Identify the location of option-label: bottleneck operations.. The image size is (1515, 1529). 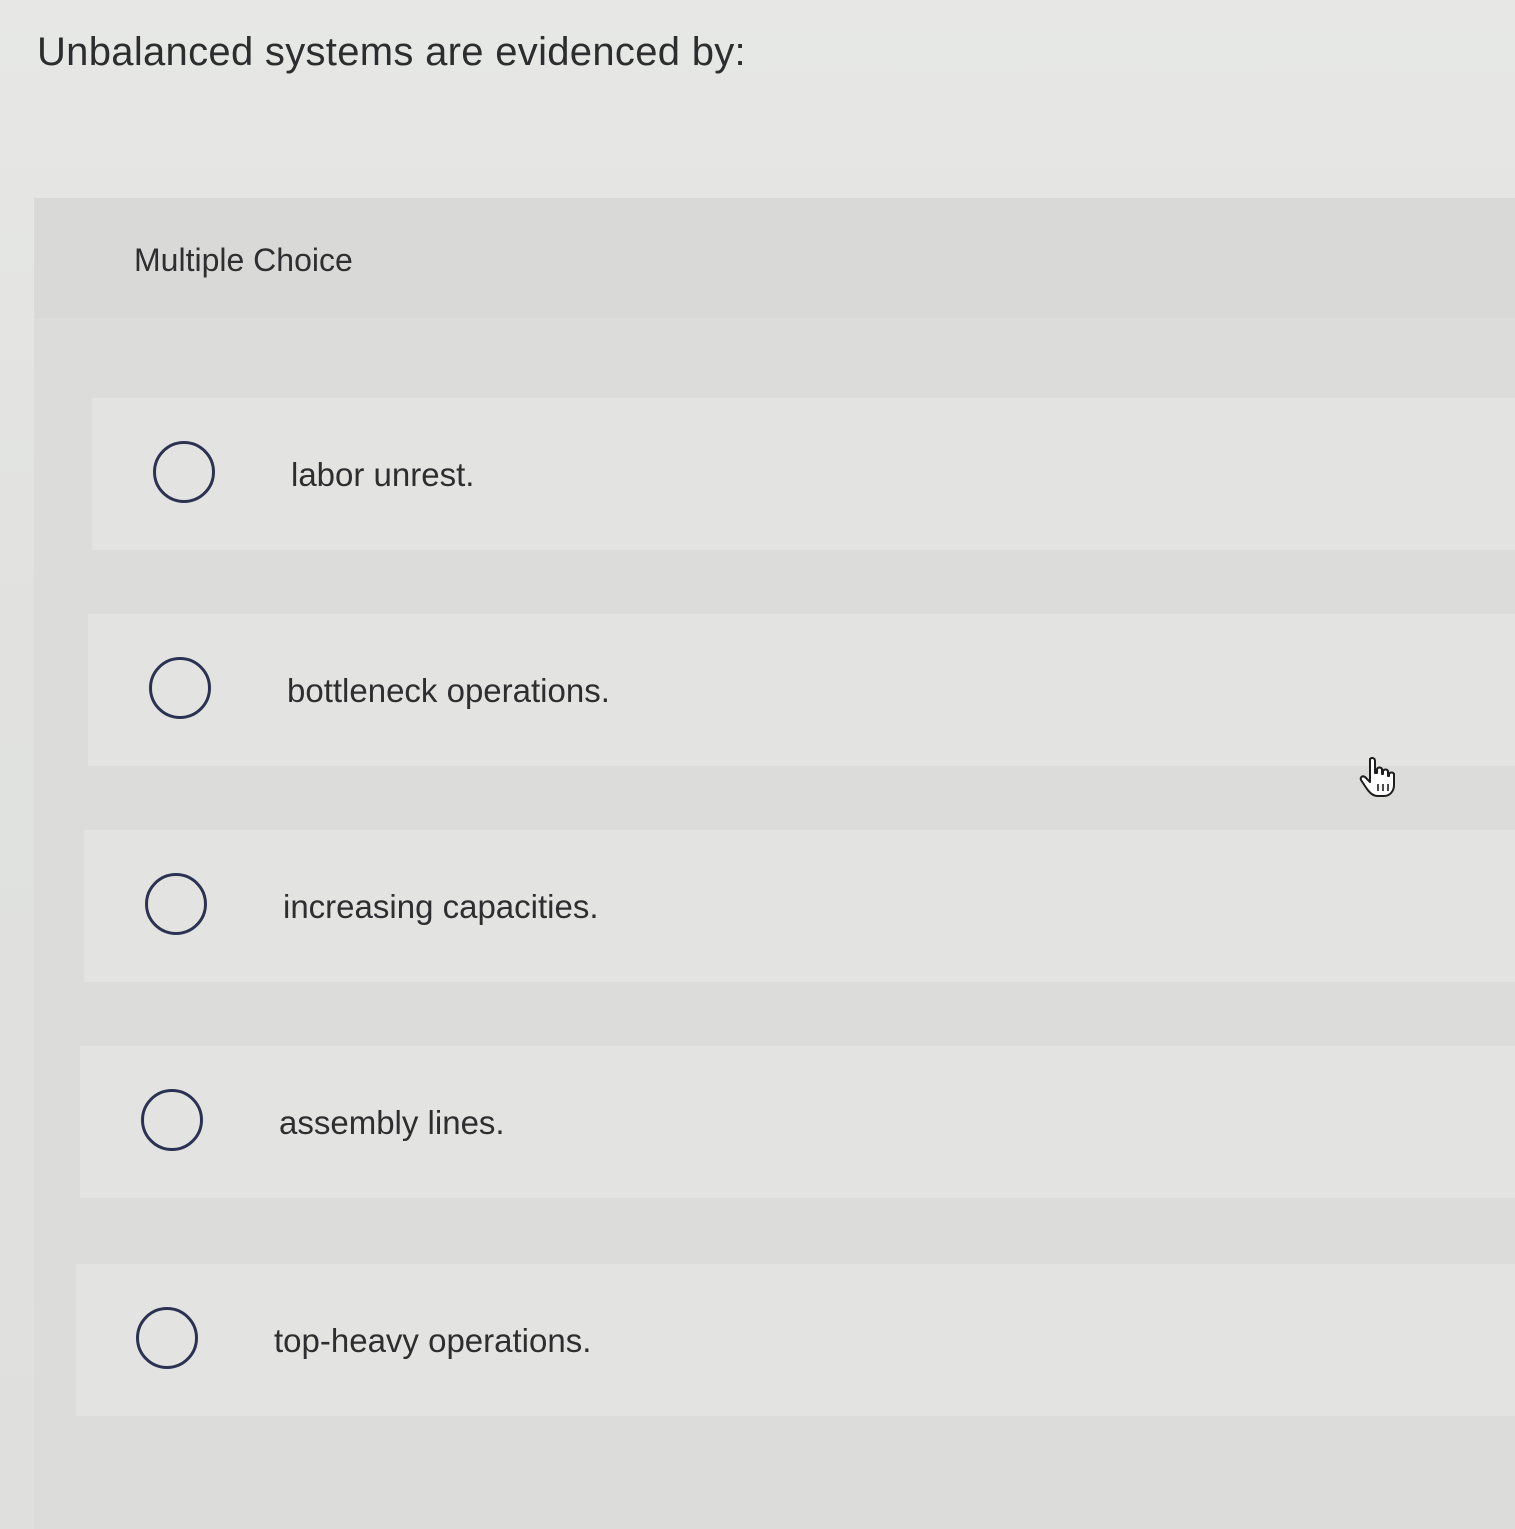
(448, 690).